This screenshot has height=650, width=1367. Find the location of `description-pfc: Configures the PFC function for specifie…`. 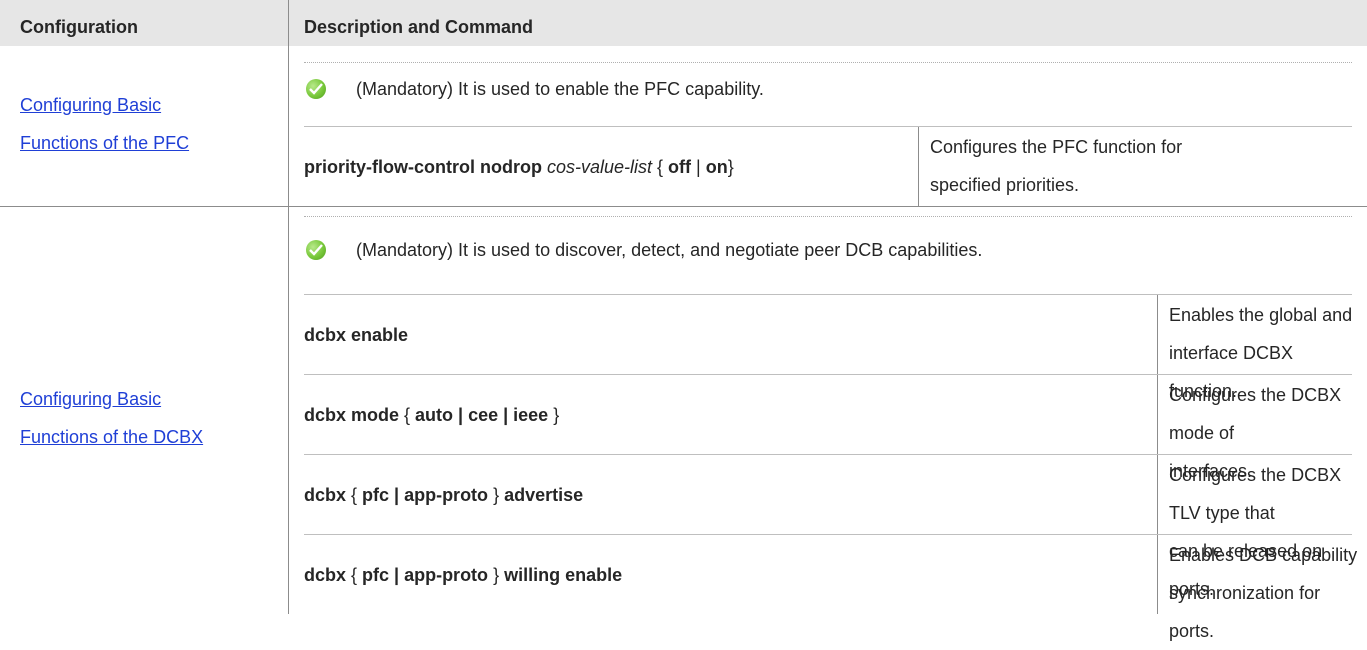

description-pfc: Configures the PFC function for specifie… is located at coordinates (1056, 166).